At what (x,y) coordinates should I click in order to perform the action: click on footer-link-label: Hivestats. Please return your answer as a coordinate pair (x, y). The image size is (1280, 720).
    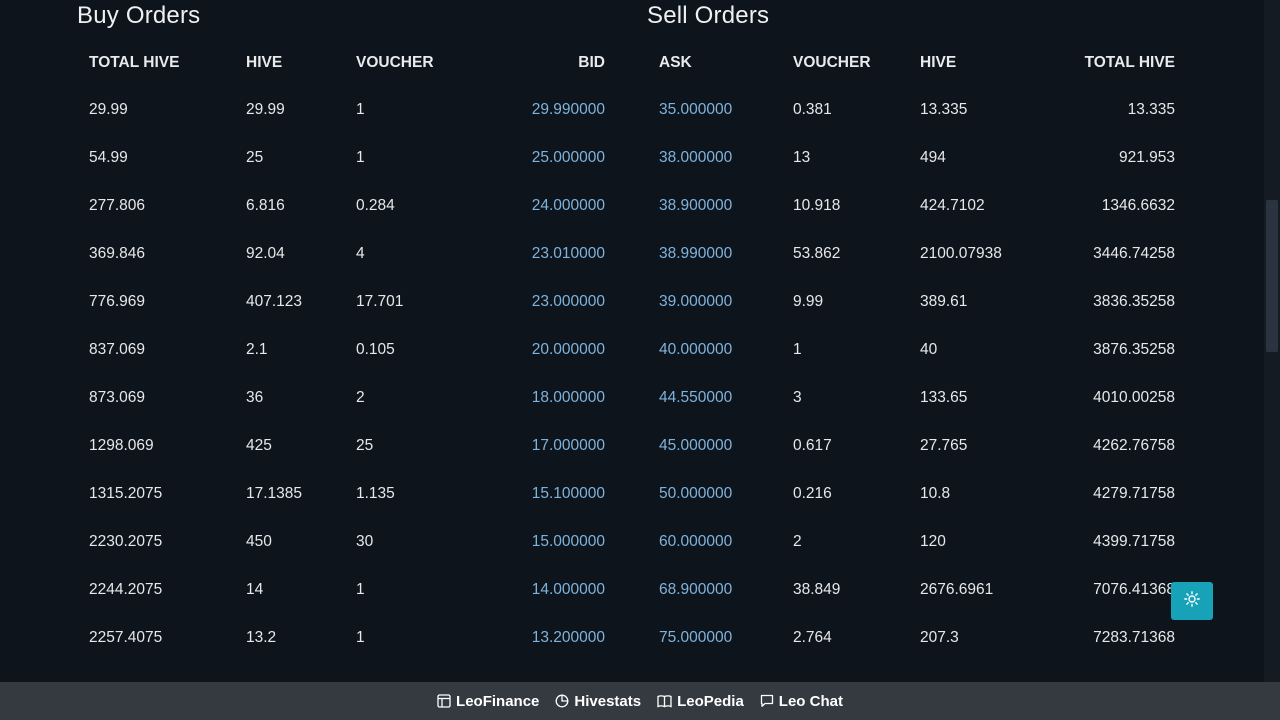
    Looking at the image, I should click on (608, 701).